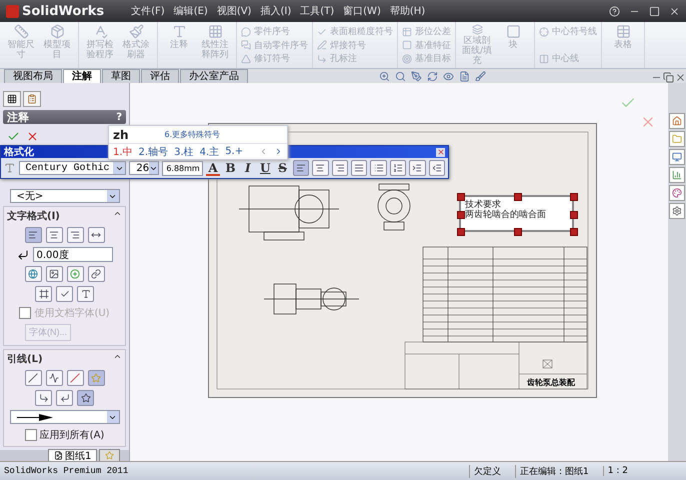 The width and height of the screenshot is (686, 480). What do you see at coordinates (109, 455) in the screenshot?
I see `add-sheet-tab` at bounding box center [109, 455].